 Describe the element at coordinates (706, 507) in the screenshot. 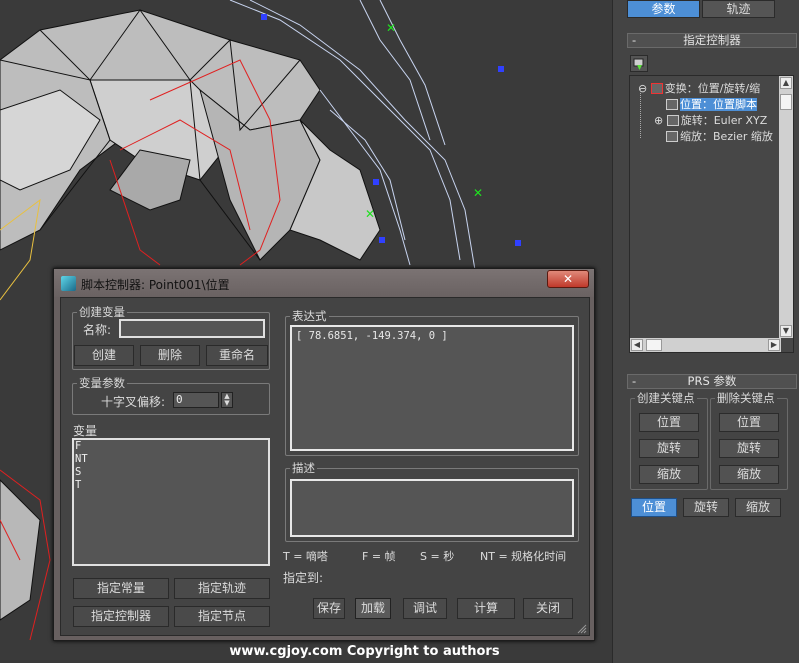

I see `mode-rotation-button: 旋转` at that location.